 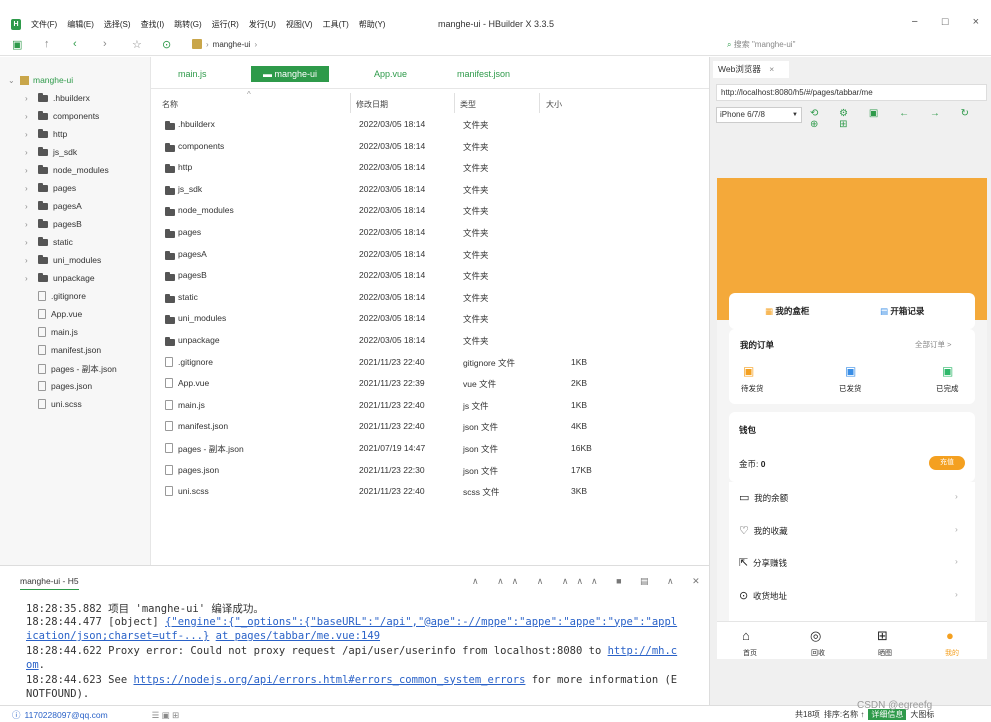 I want to click on table-row: components 2022/03/05 18:14 文件夹, so click(x=430, y=147).